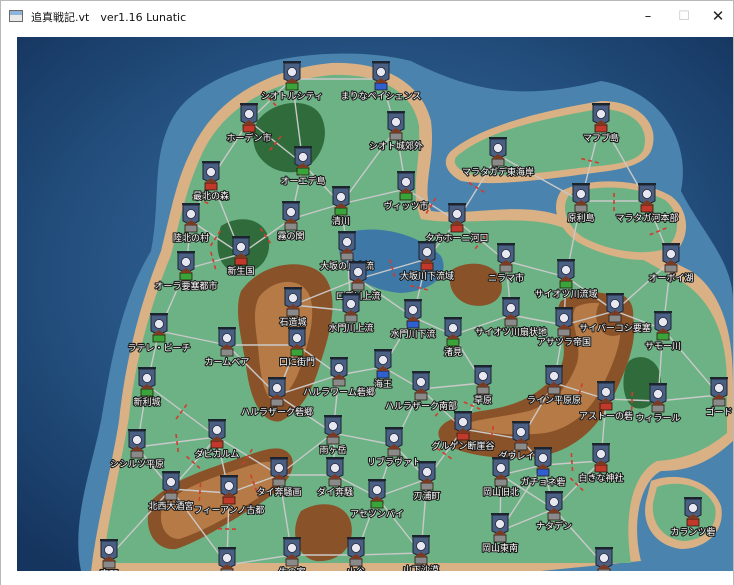 This screenshot has width=734, height=585. What do you see at coordinates (483, 400) in the screenshot?
I see `location-name-label: 草原` at bounding box center [483, 400].